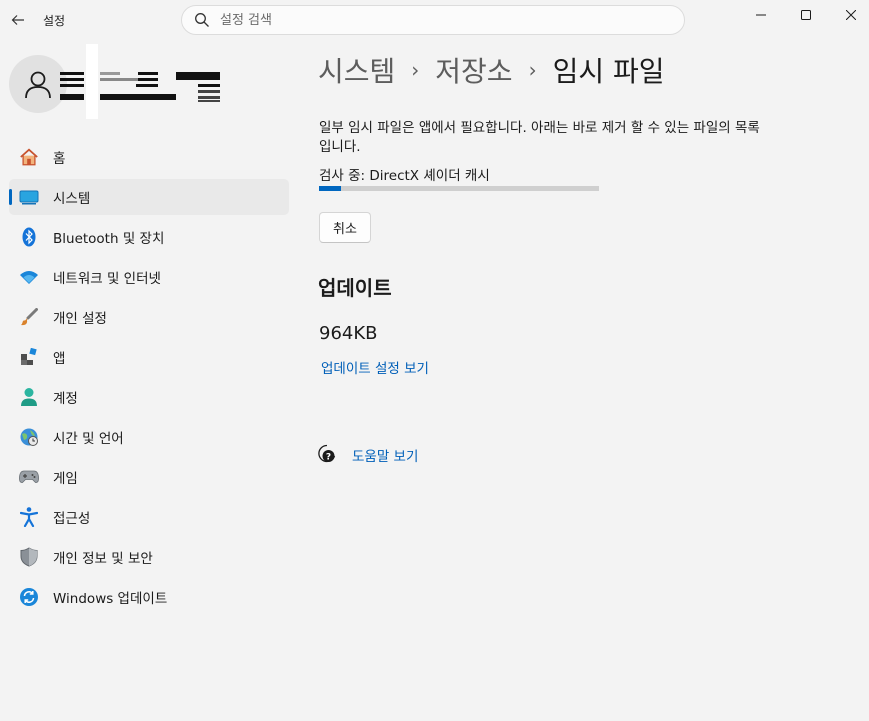 The height and width of the screenshot is (721, 869). Describe the element at coordinates (851, 15) in the screenshot. I see `close-icon` at that location.